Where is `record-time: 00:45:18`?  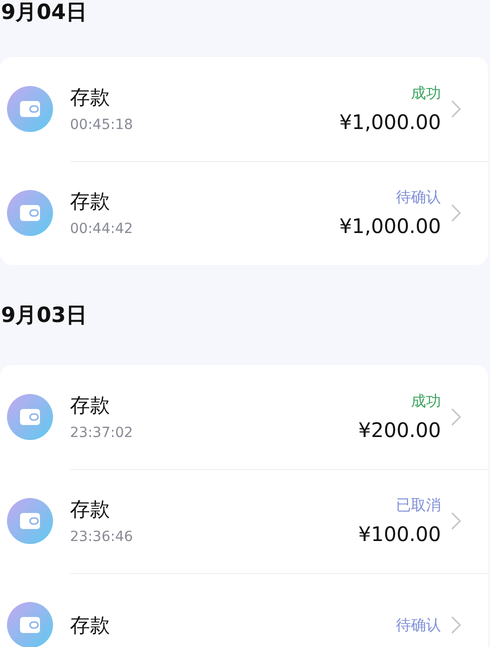
record-time: 00:45:18 is located at coordinates (102, 125).